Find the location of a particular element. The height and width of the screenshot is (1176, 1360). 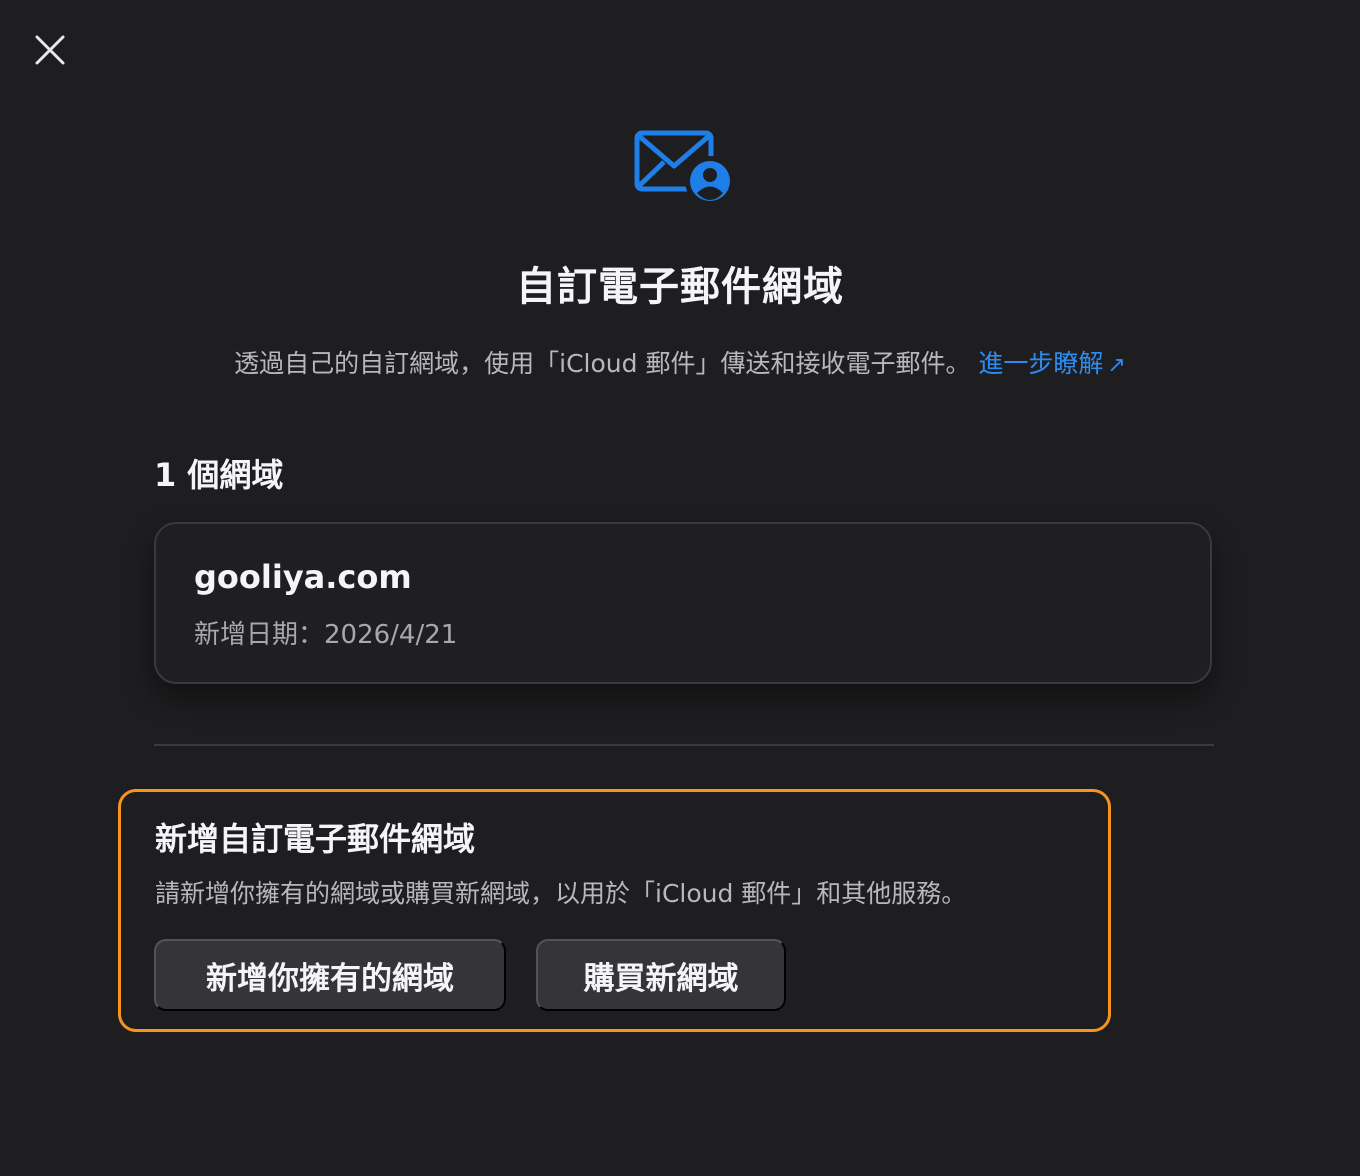

buy-new-domain-button: 購買新網域 is located at coordinates (661, 975).